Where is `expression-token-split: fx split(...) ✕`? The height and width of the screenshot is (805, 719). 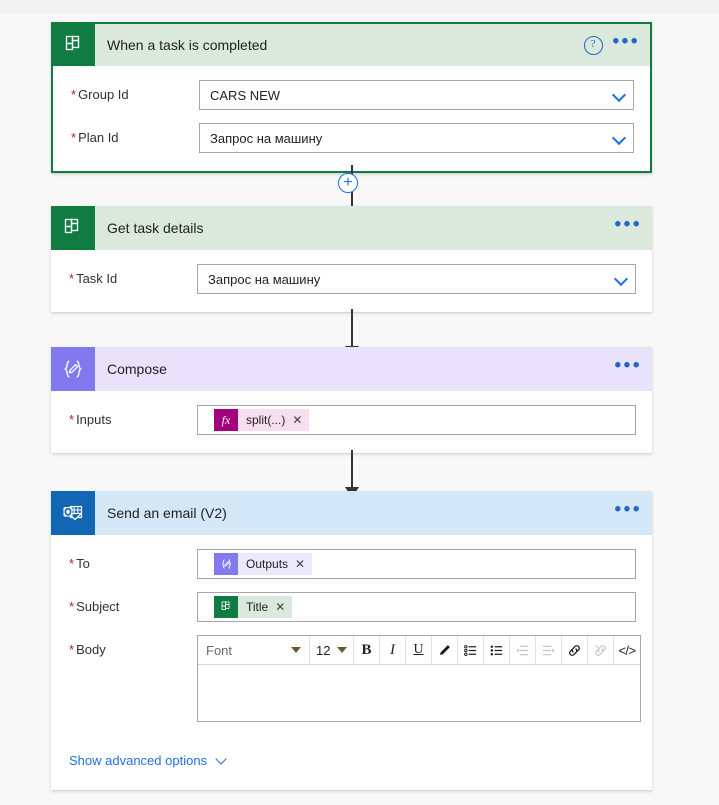
expression-token-split: fx split(...) ✕ is located at coordinates (262, 420).